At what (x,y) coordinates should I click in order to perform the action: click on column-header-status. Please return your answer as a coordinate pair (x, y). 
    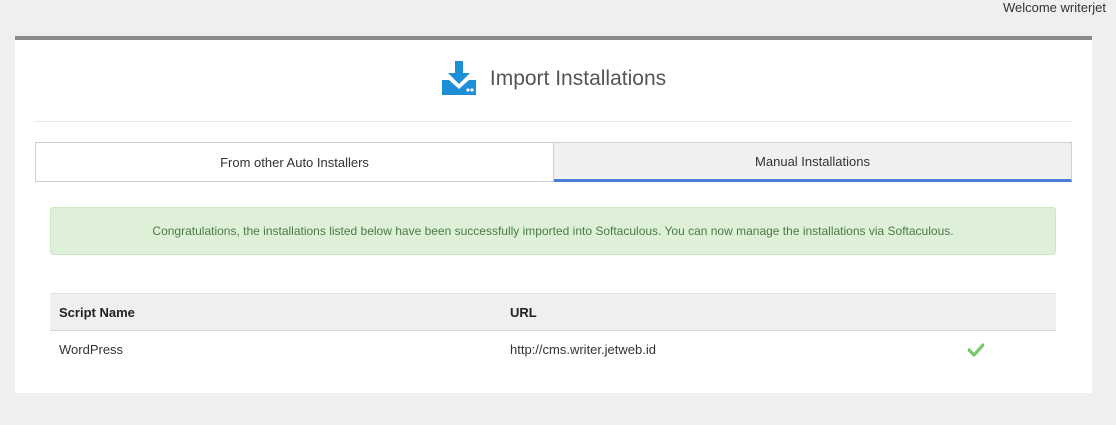
    Looking at the image, I should click on (1003, 312).